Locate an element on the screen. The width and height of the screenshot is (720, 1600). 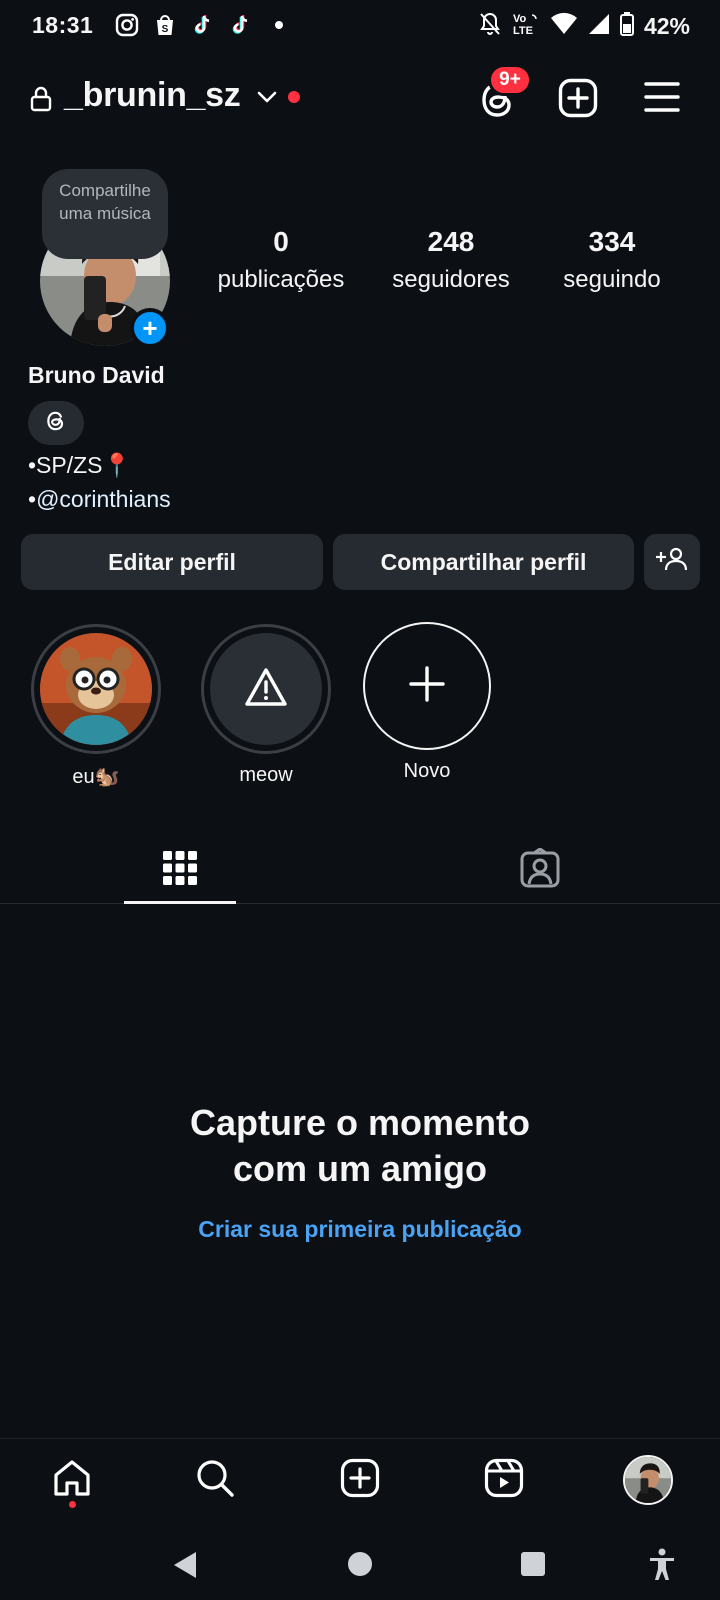
instagram-icon is located at coordinates (127, 25).